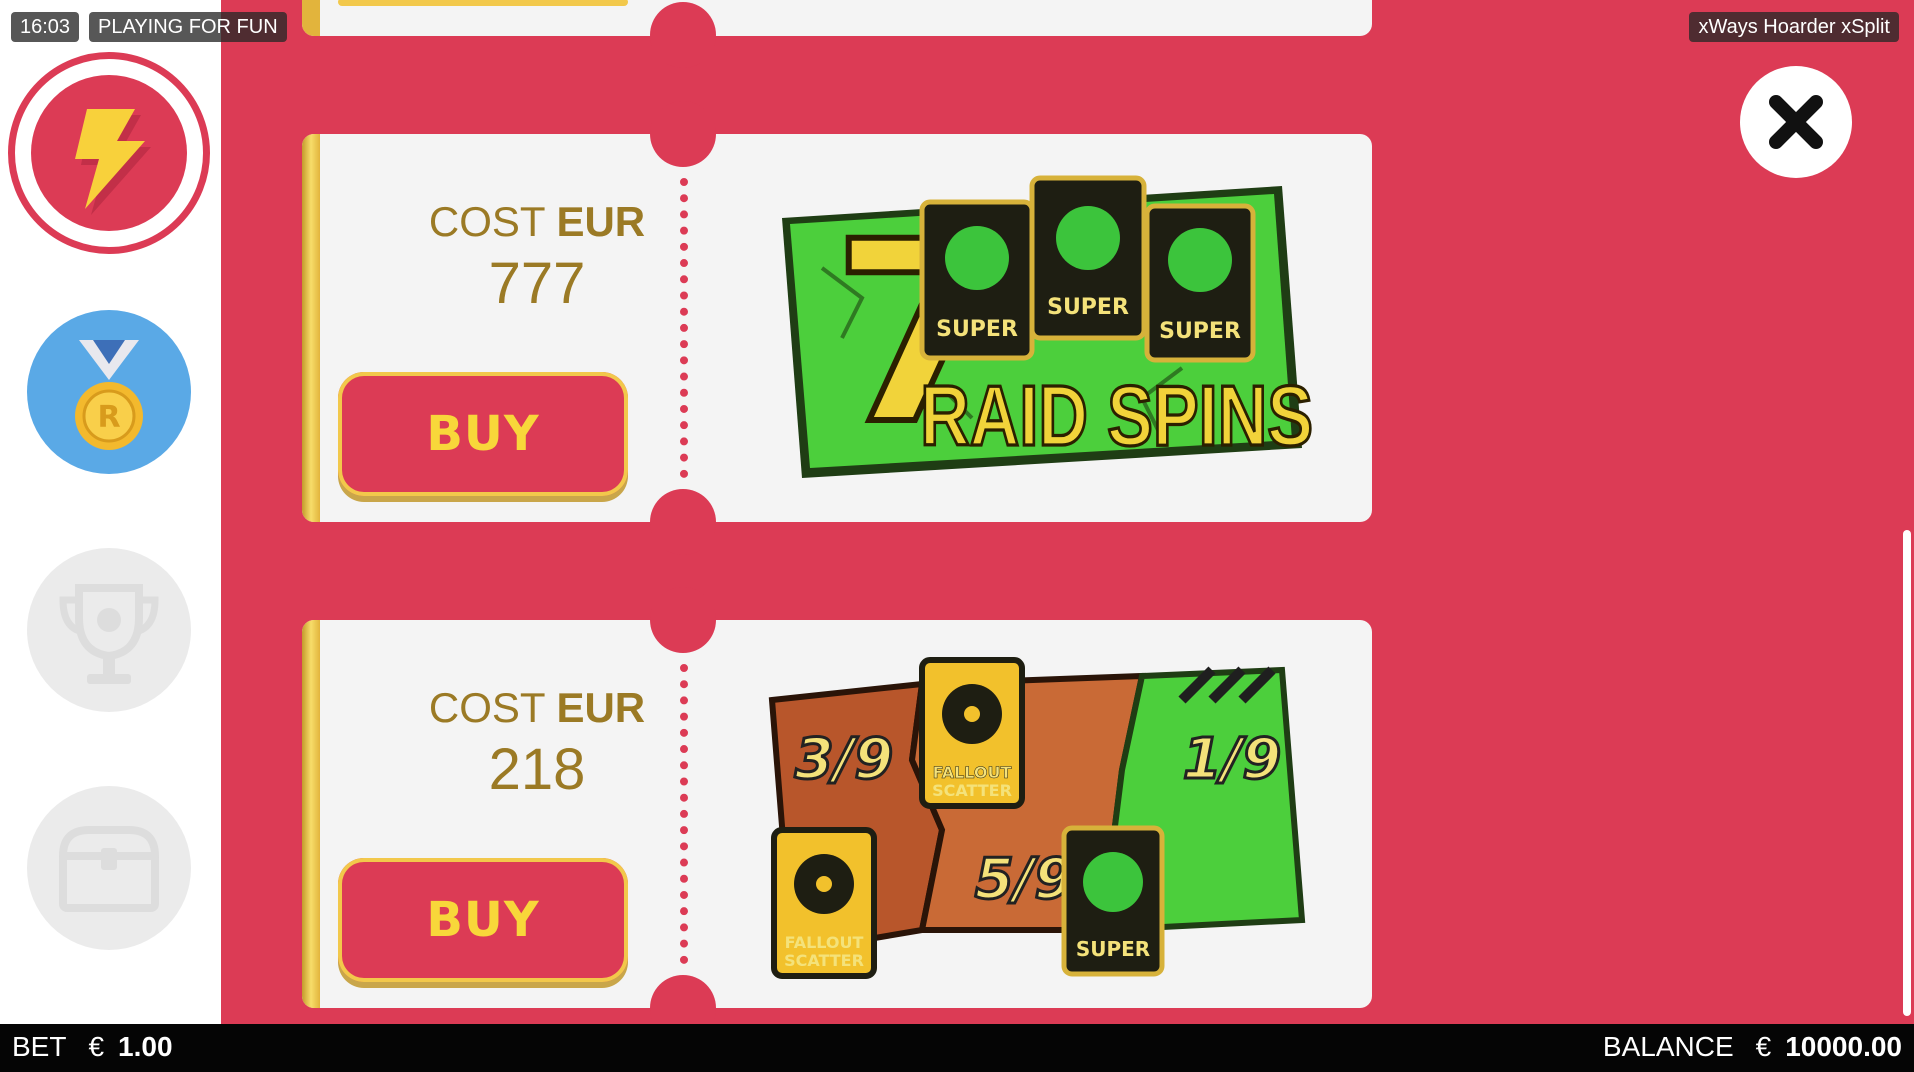 This screenshot has height=1072, width=1914. I want to click on balance-display: BALANCE €10000.00, so click(1752, 1046).